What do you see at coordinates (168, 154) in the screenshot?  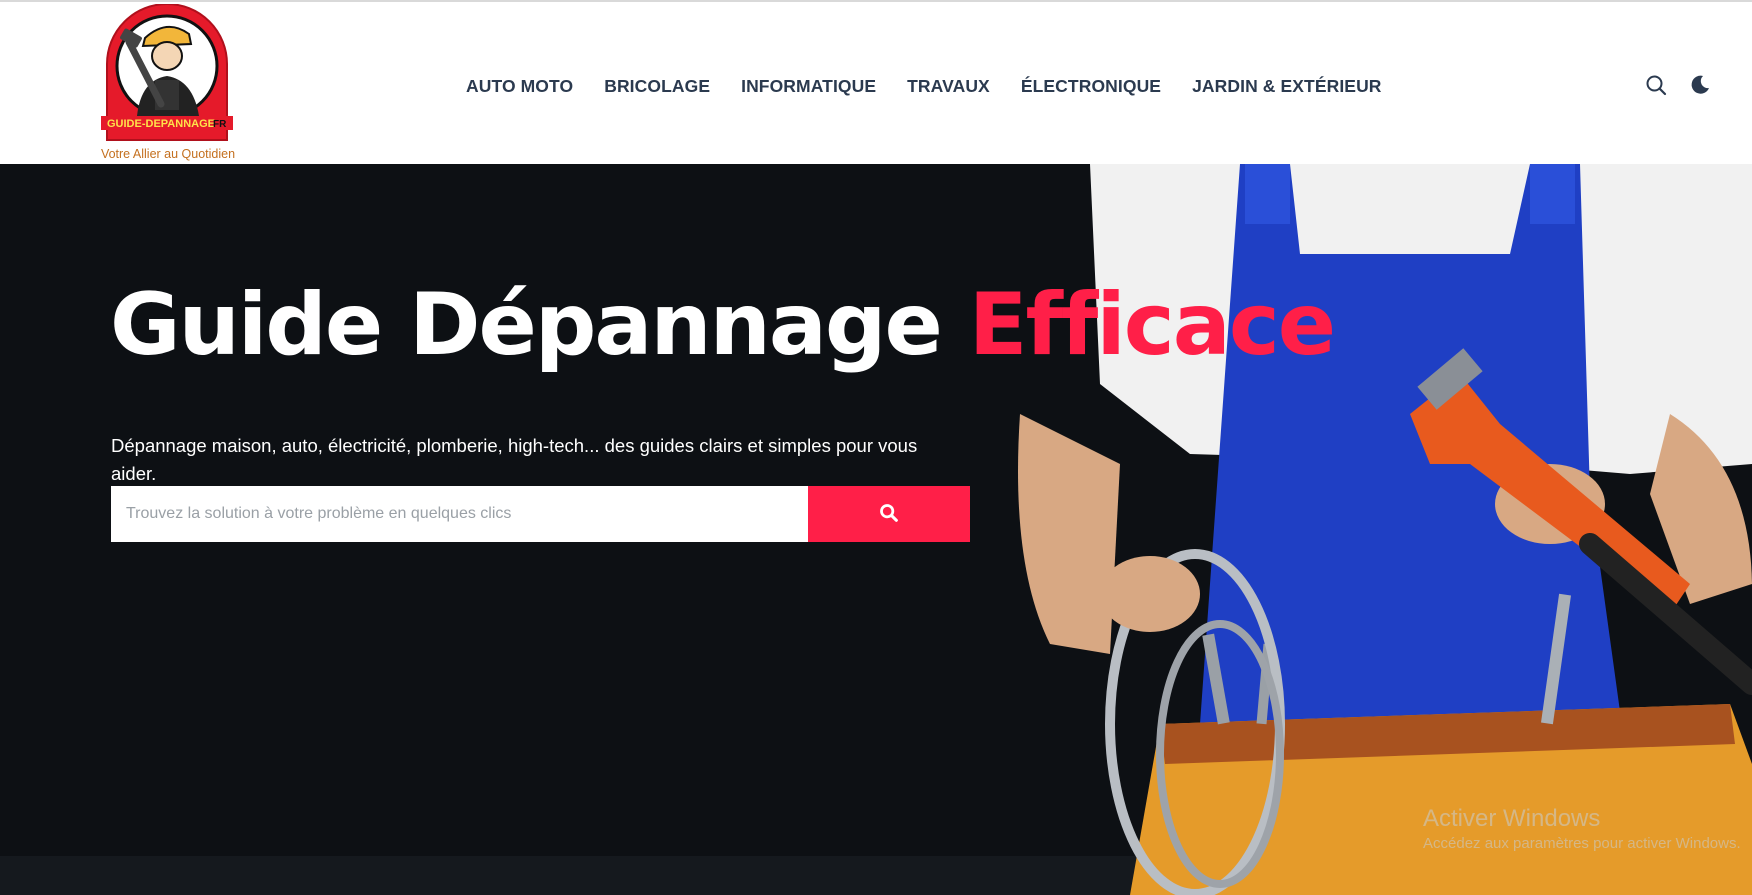 I see `logo-tagline: Votre Allier au Quotidien` at bounding box center [168, 154].